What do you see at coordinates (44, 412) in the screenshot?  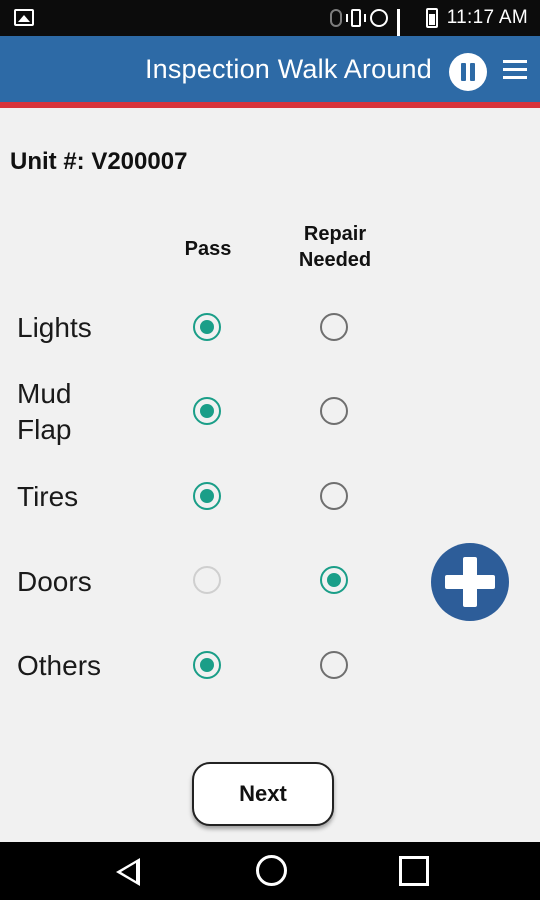 I see `item-label-mud-flap: Mud Flap` at bounding box center [44, 412].